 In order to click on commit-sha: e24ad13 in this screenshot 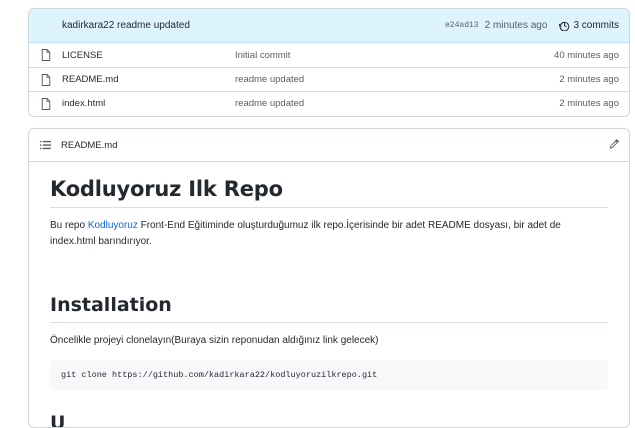, I will do `click(462, 25)`.